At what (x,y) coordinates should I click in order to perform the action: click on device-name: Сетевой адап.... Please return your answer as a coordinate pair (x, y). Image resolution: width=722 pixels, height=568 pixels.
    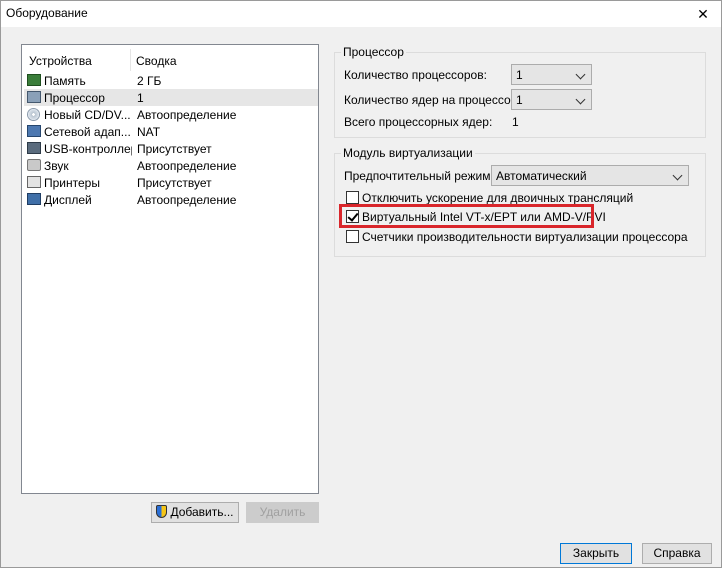
    Looking at the image, I should click on (87, 132).